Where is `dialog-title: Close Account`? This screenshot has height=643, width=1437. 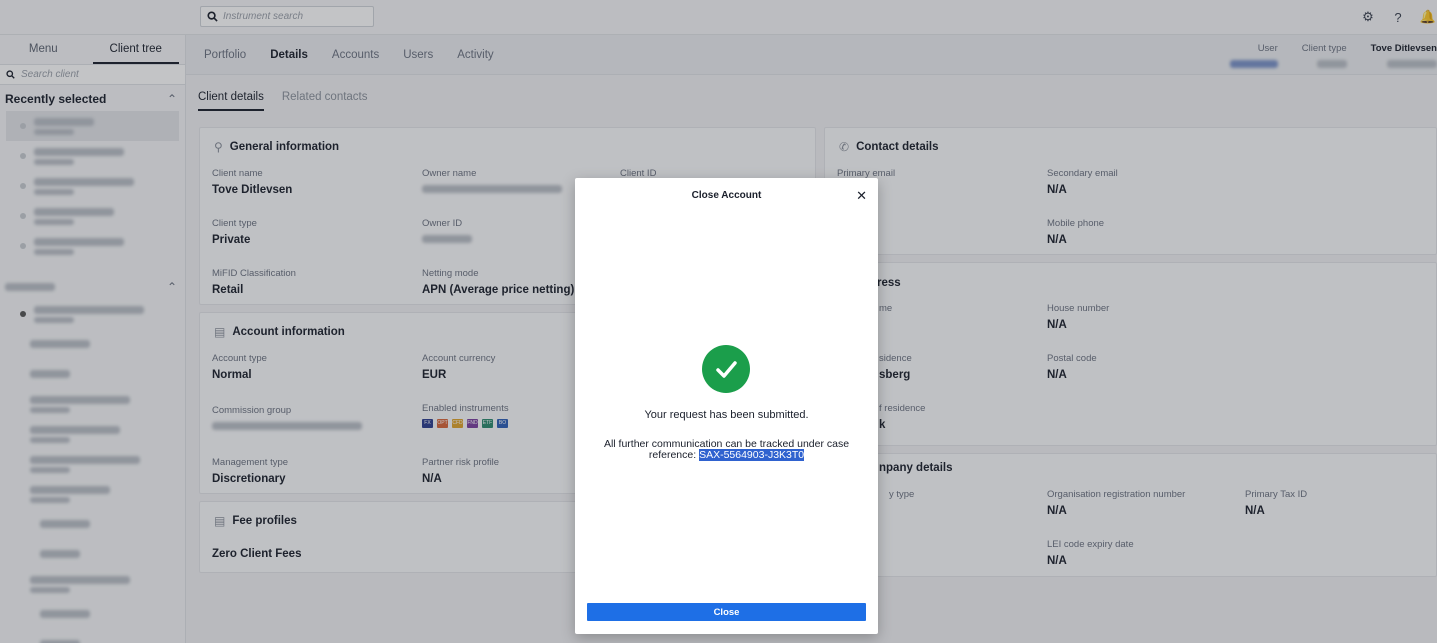 dialog-title: Close Account is located at coordinates (726, 195).